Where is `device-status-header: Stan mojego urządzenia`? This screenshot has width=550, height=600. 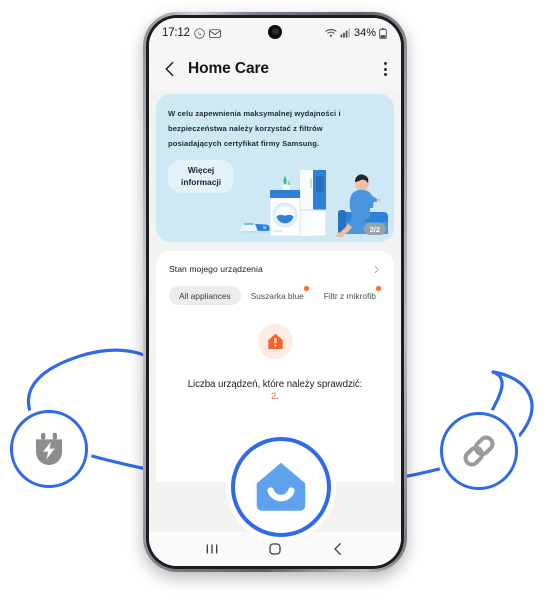
device-status-header: Stan mojego urządzenia is located at coordinates (275, 269).